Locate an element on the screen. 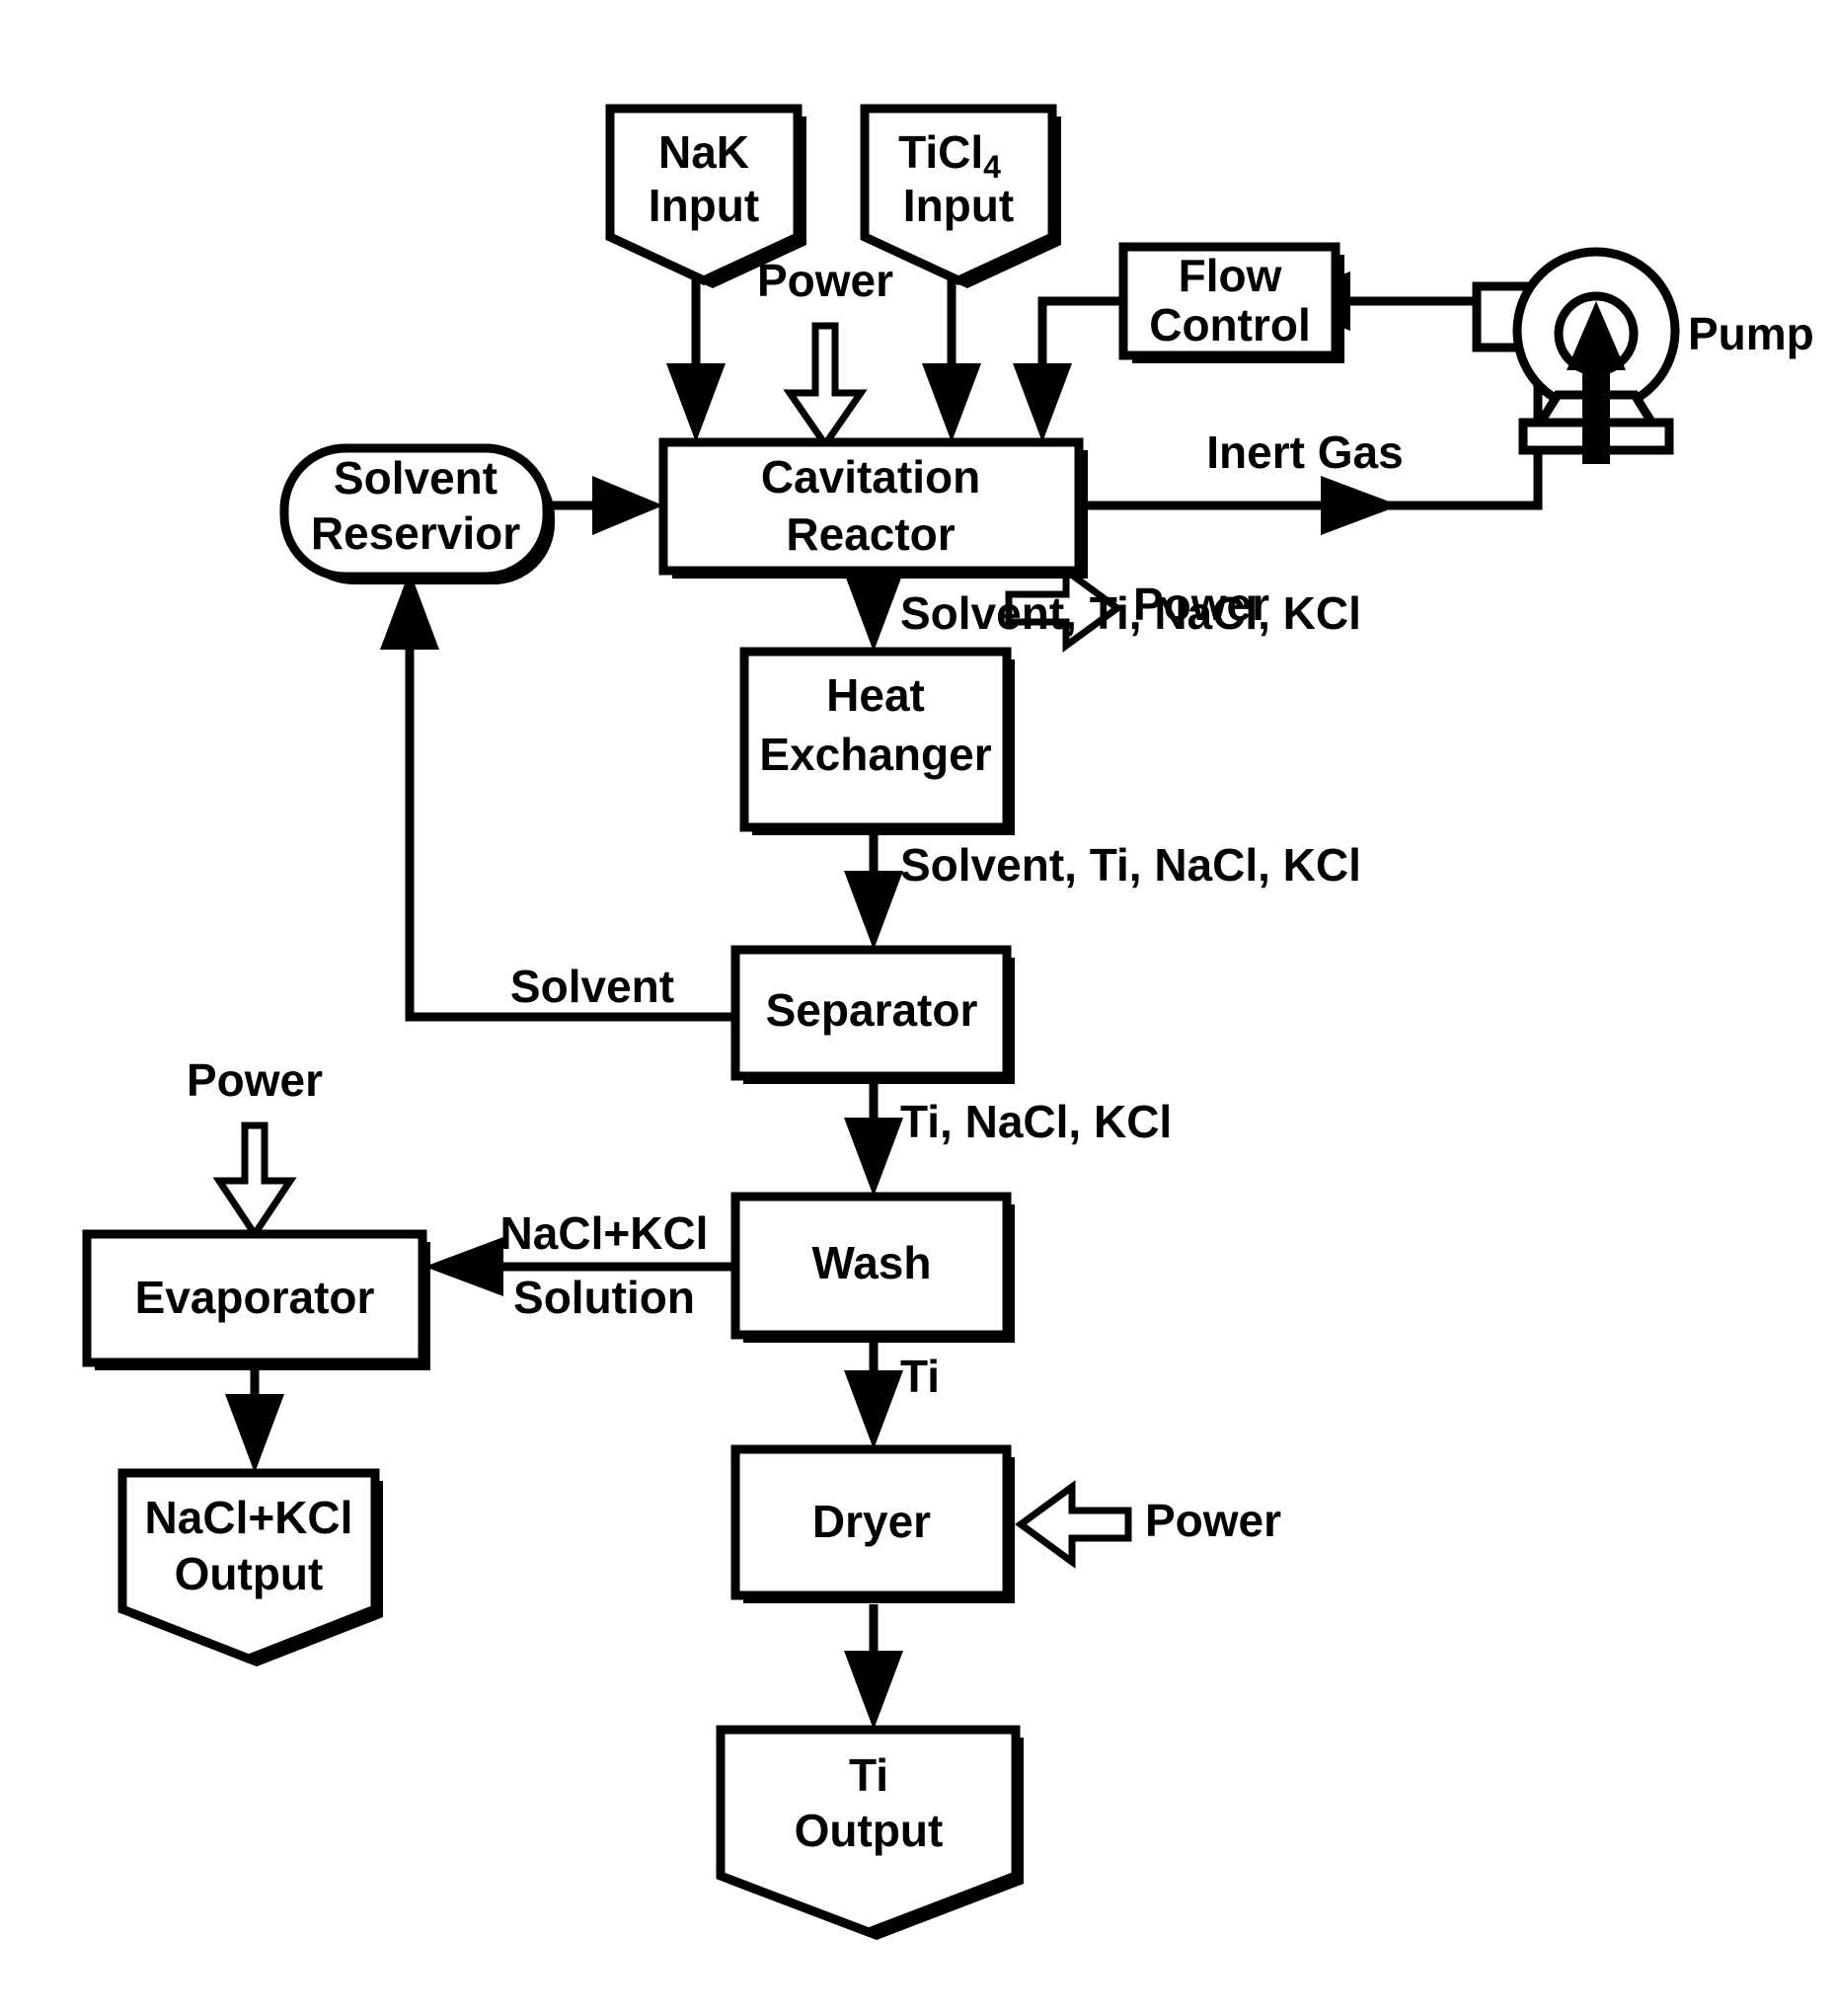 This screenshot has height=2016, width=1837. solvent-reservoir-label-line1: Solvent is located at coordinates (416, 478).